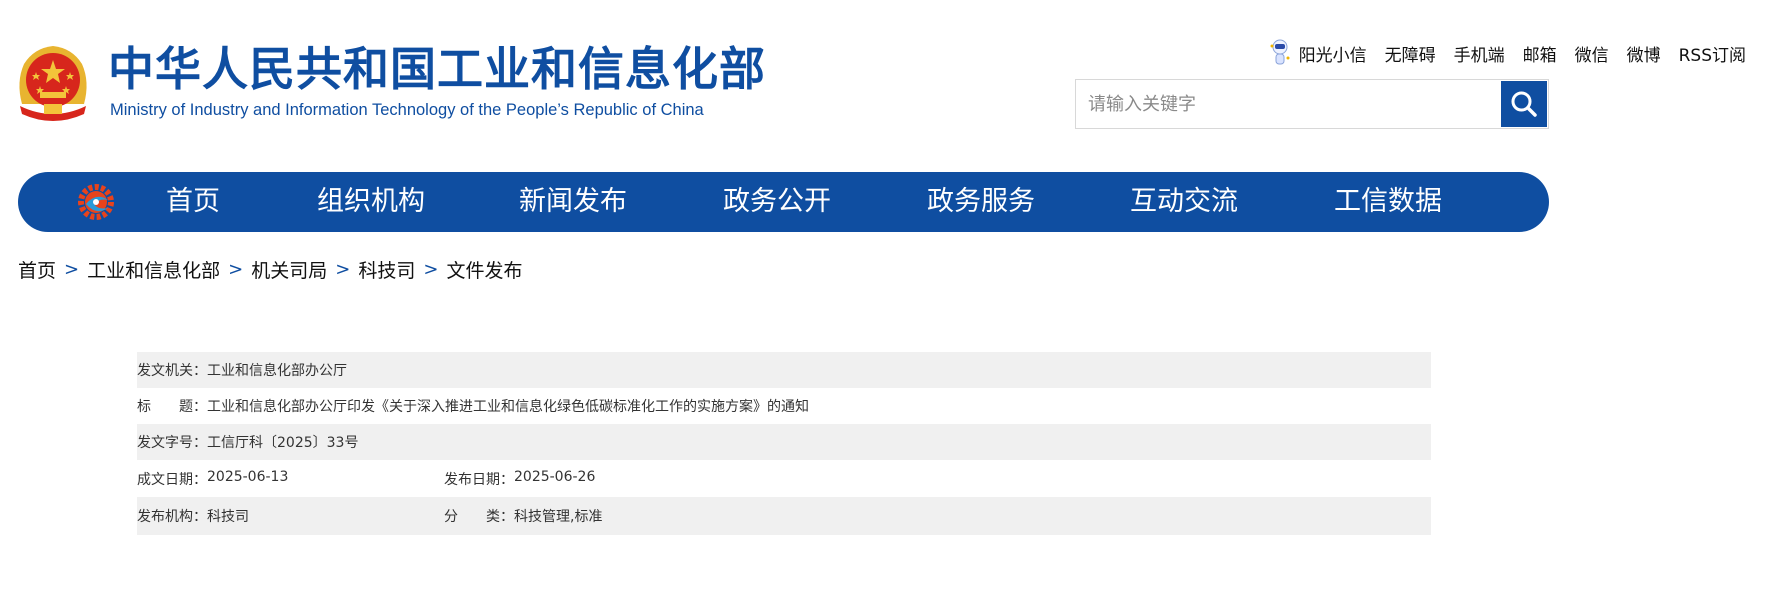 The width and height of the screenshot is (1768, 605). I want to click on issuer-label: 发文机关：, so click(172, 371).